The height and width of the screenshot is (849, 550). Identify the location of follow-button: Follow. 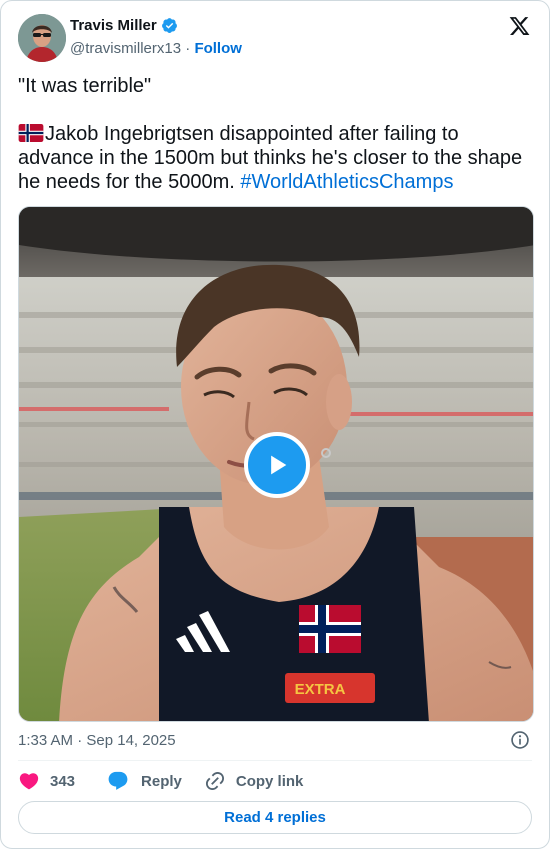
(218, 48).